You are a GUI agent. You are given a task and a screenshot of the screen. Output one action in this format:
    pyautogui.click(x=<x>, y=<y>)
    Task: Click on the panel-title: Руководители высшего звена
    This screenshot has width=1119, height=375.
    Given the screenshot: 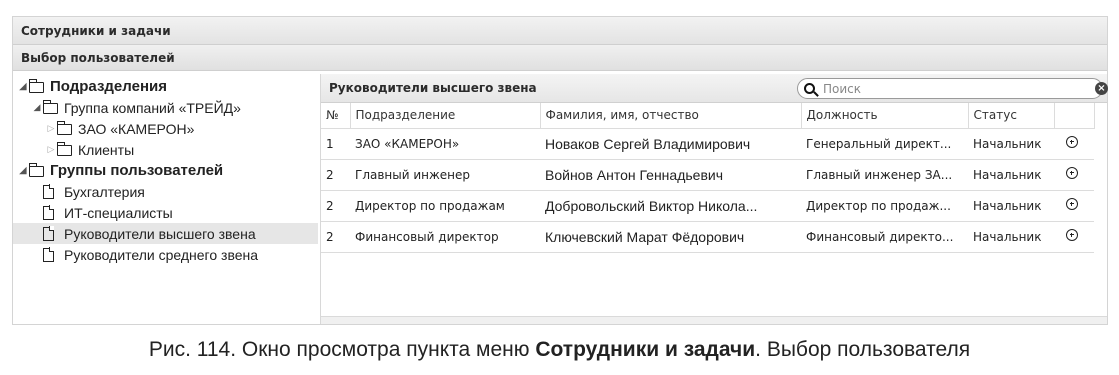 What is the action you would take?
    pyautogui.click(x=433, y=88)
    